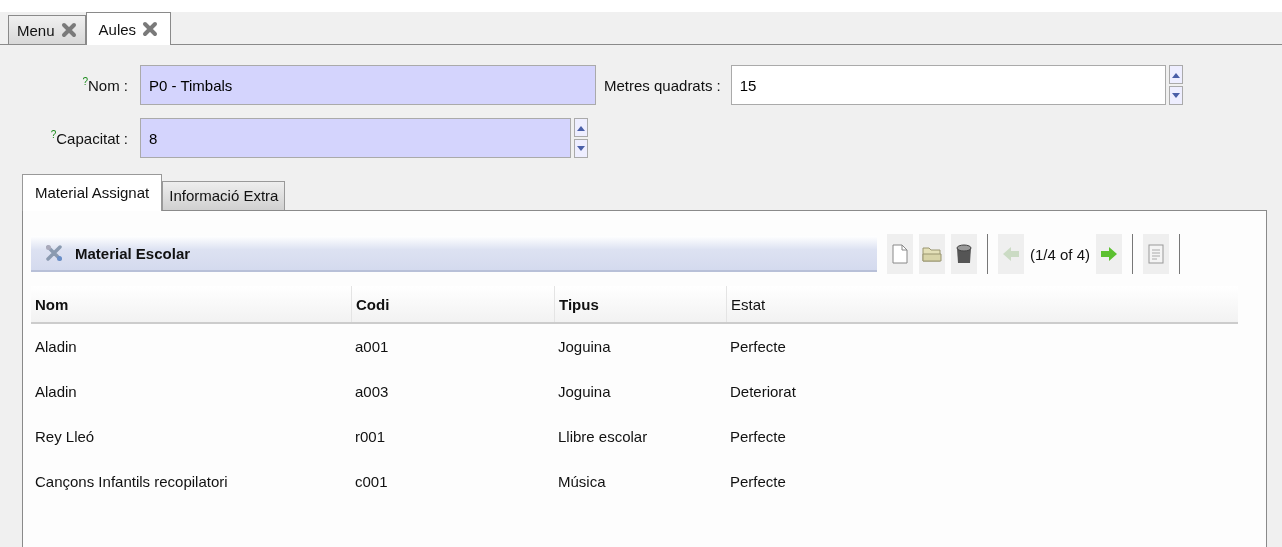 The image size is (1282, 547). Describe the element at coordinates (932, 254) in the screenshot. I see `folder-icon` at that location.